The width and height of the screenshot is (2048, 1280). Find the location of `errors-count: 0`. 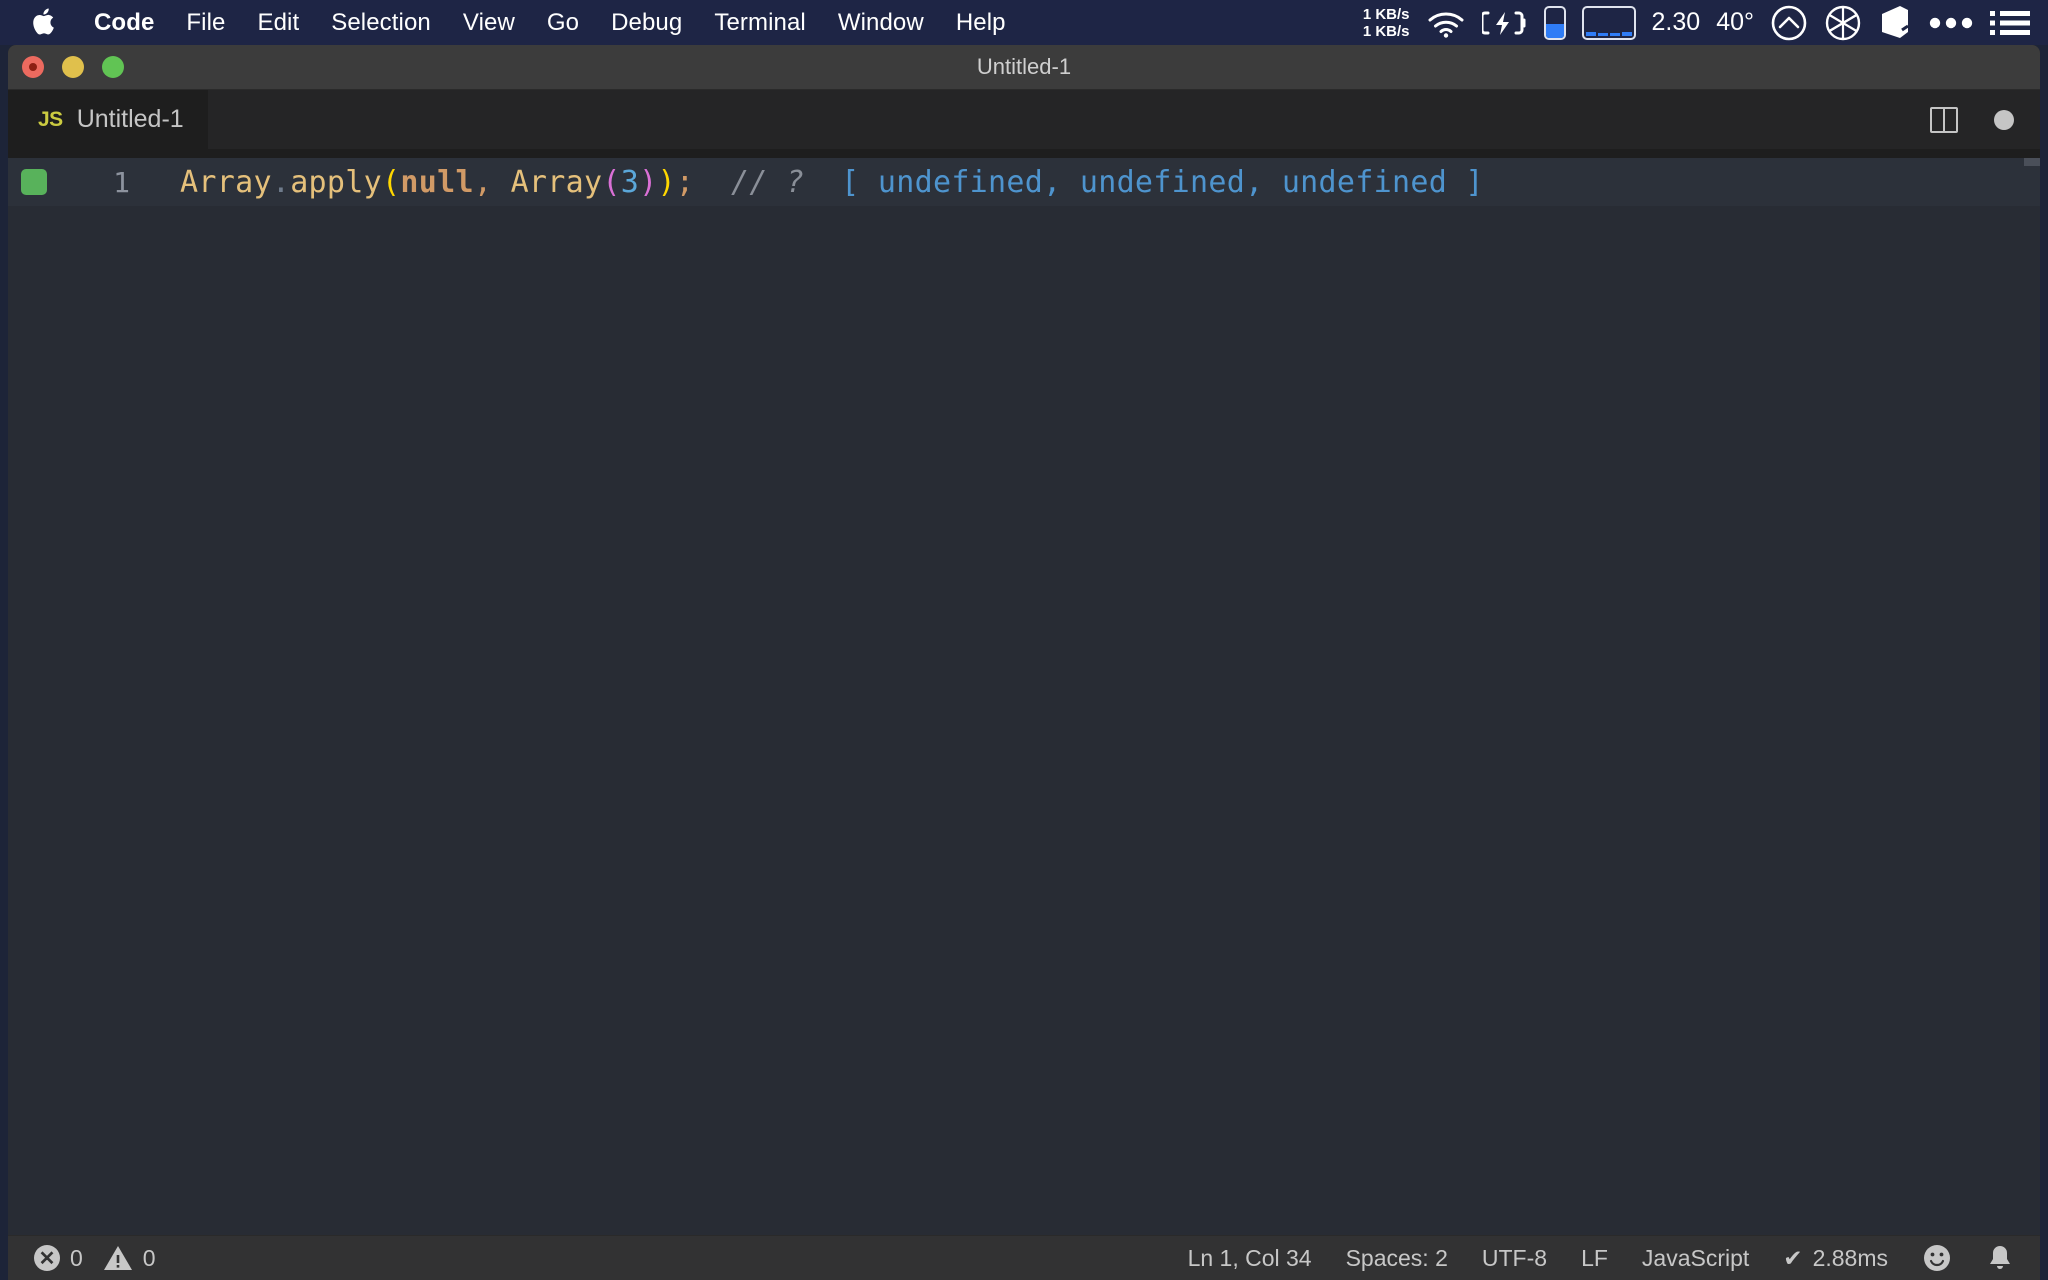

errors-count: 0 is located at coordinates (76, 1257).